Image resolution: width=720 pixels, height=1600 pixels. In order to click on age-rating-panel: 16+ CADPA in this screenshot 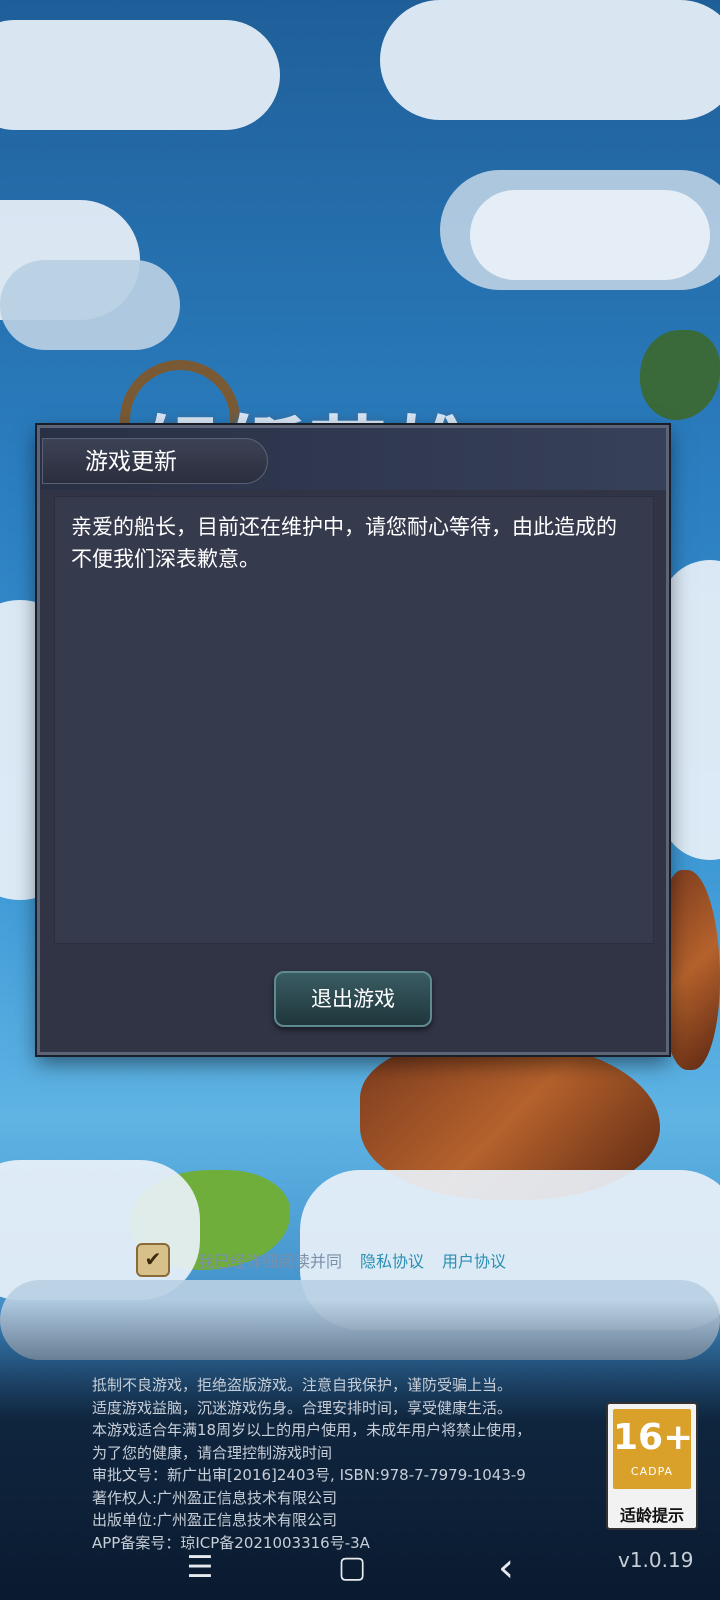, I will do `click(653, 1449)`.